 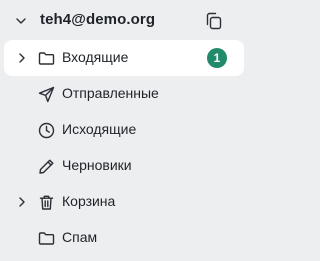 What do you see at coordinates (99, 129) in the screenshot?
I see `folder-label: Исходящие` at bounding box center [99, 129].